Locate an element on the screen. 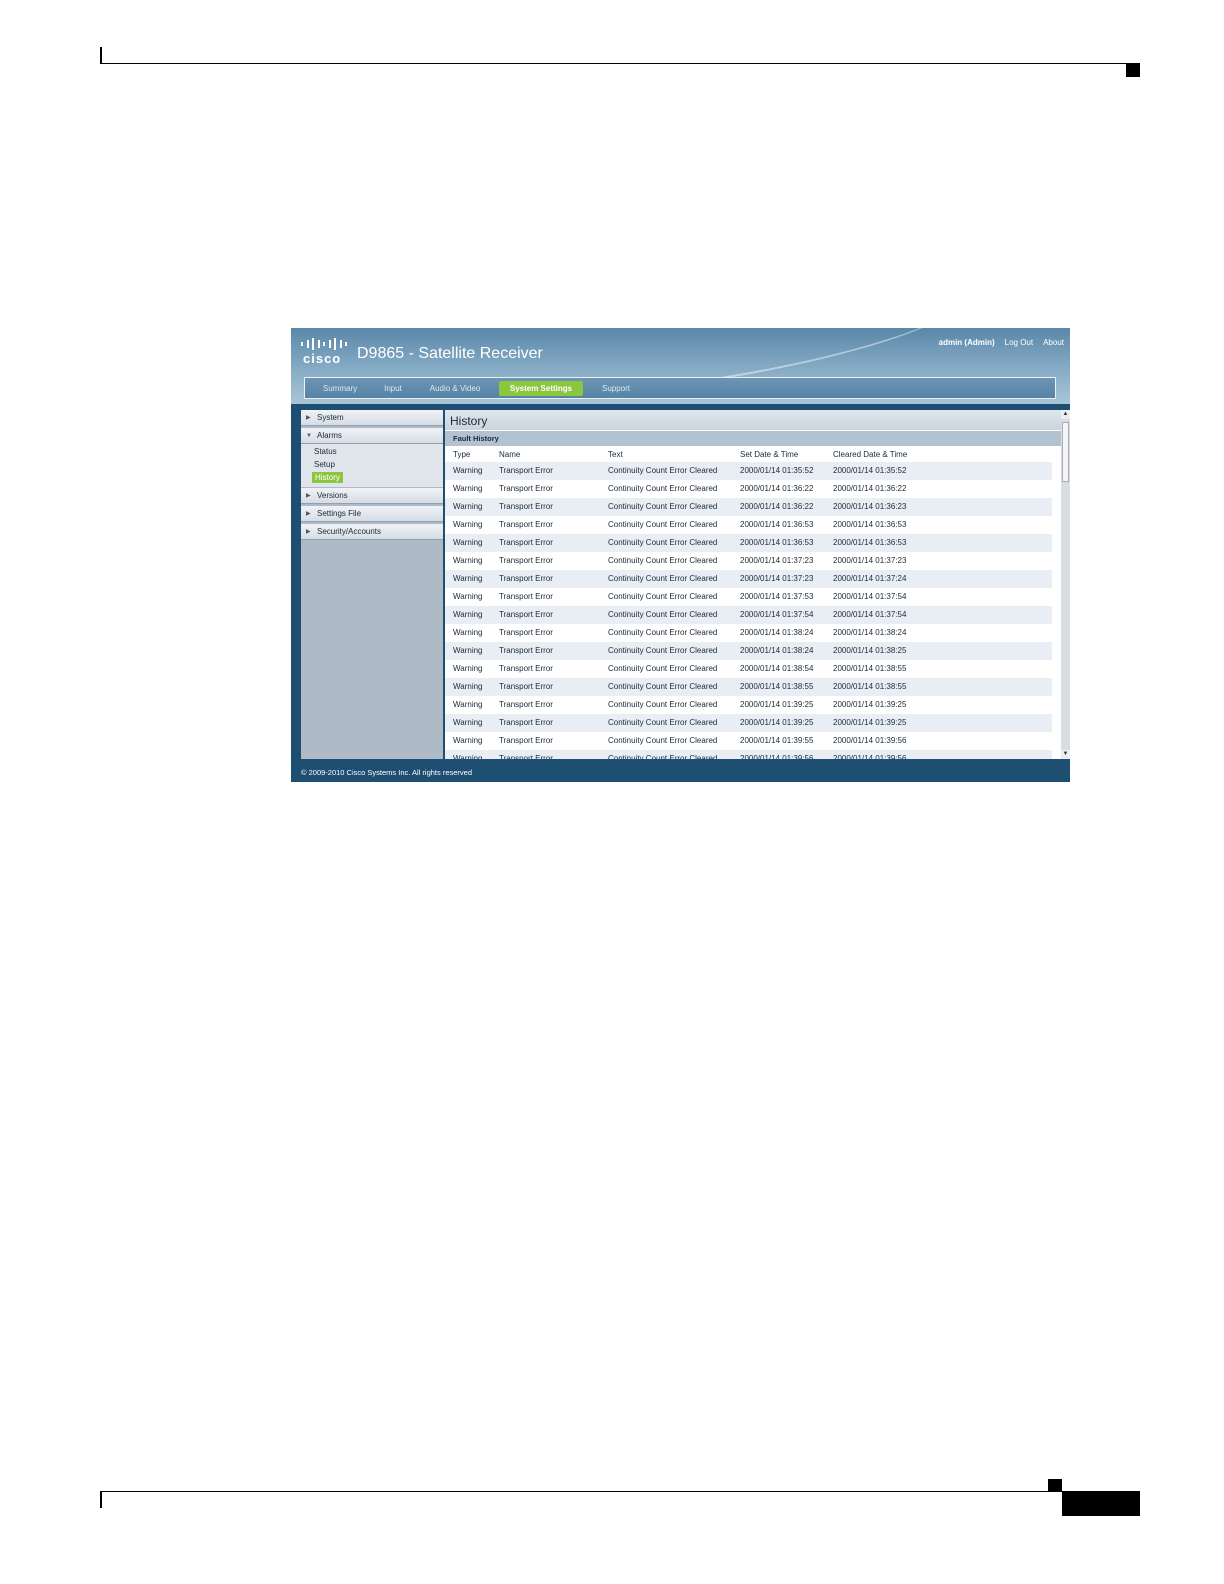  tab-summary: Summary is located at coordinates (340, 388).